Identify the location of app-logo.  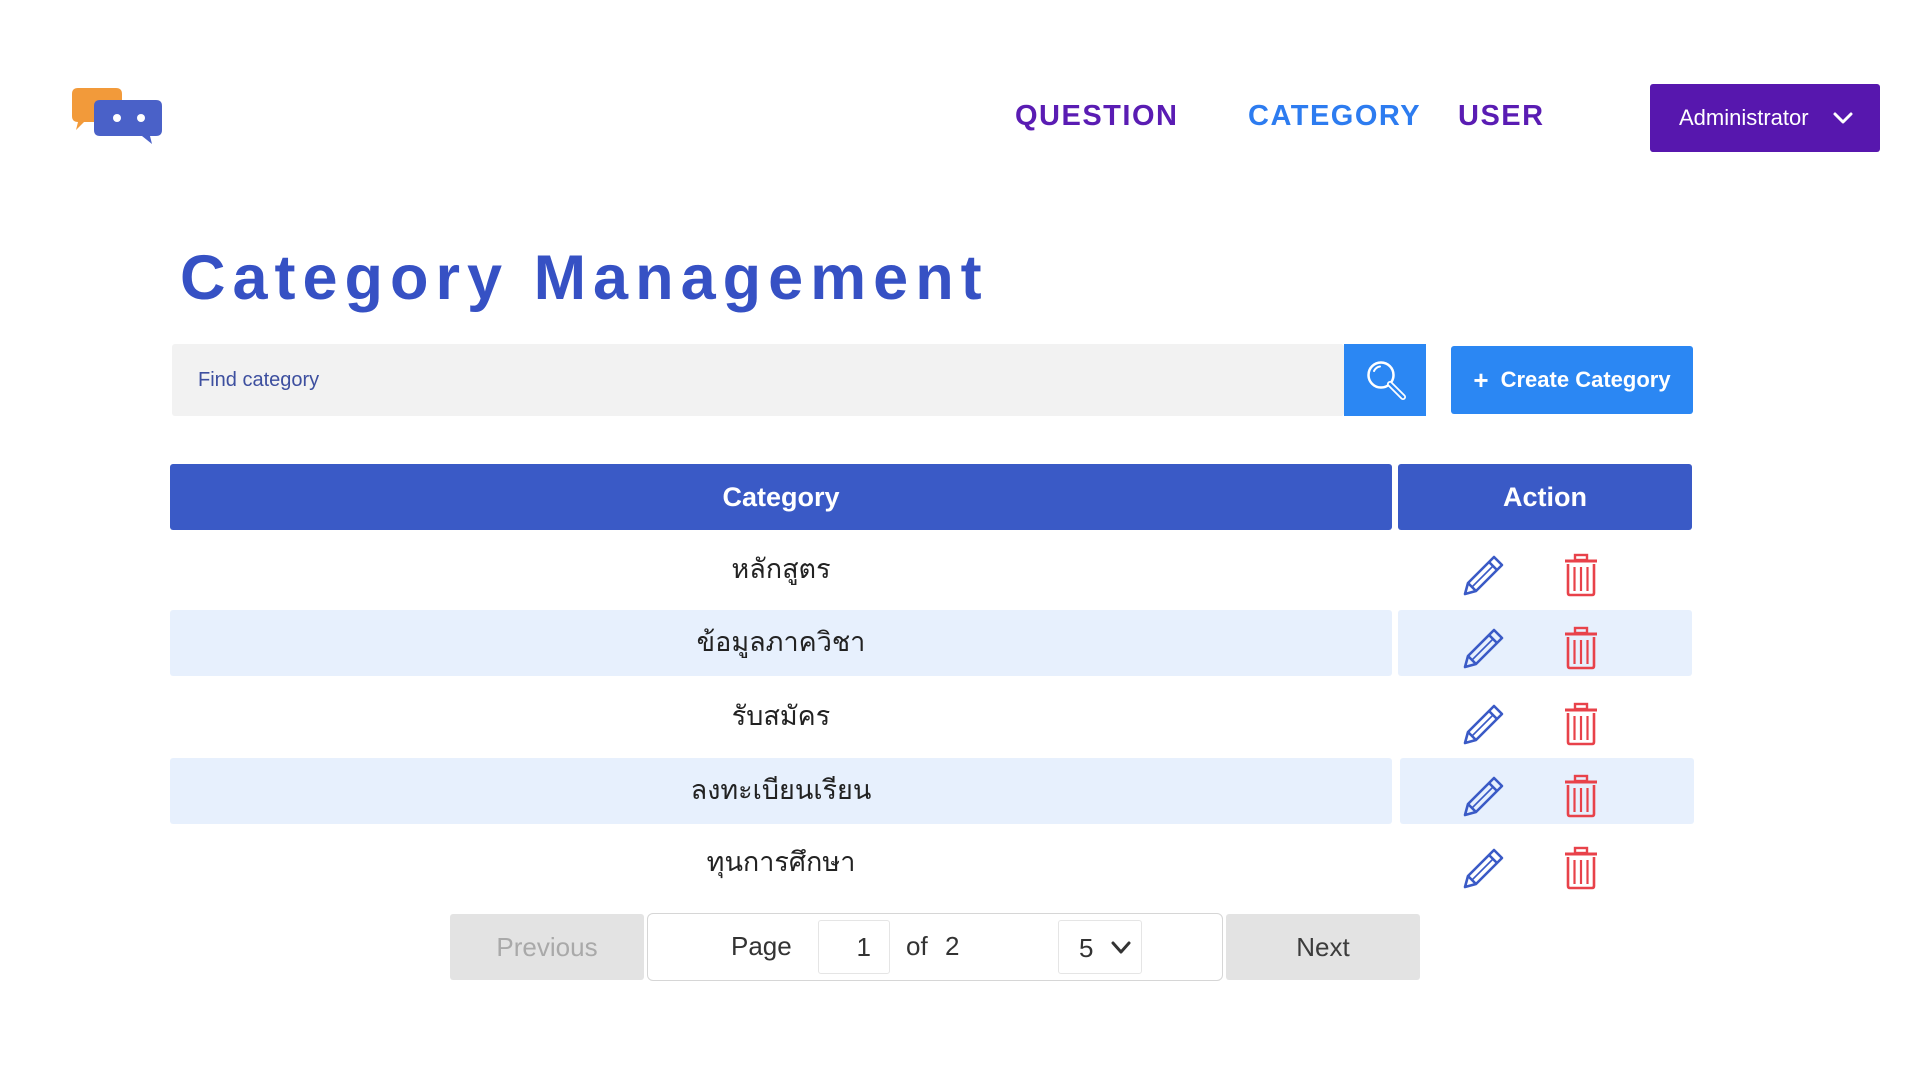
(117, 116).